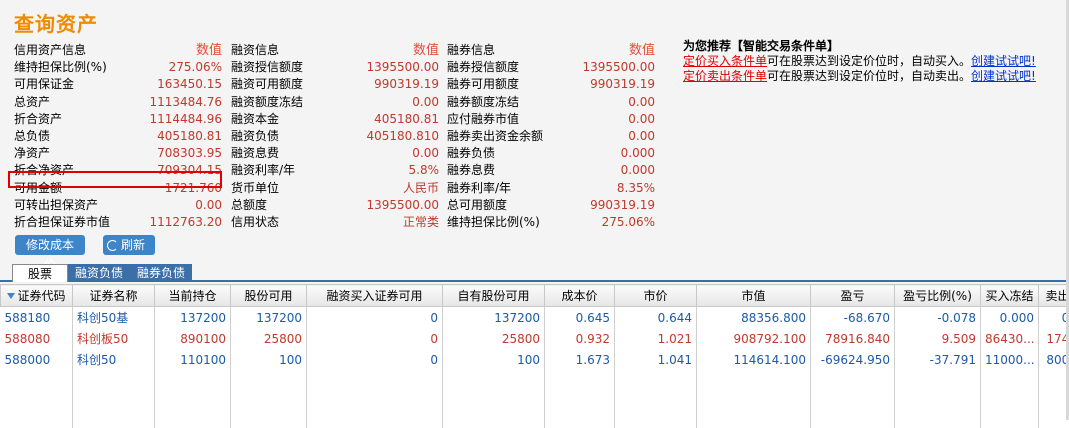  Describe the element at coordinates (853, 296) in the screenshot. I see `column-header: 盈亏` at that location.